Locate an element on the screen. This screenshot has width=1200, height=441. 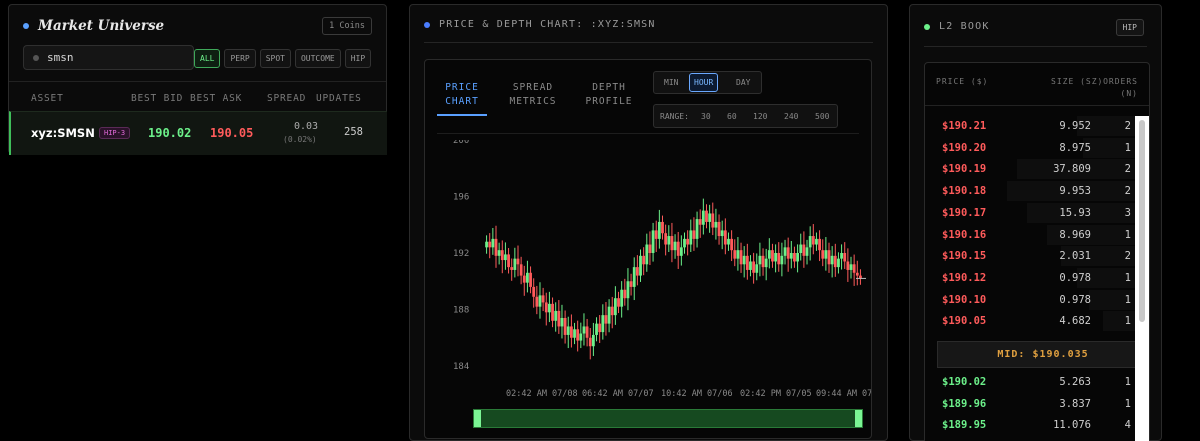
range-selector: RANGE: 30 60 120 240 500 is located at coordinates (745, 116).